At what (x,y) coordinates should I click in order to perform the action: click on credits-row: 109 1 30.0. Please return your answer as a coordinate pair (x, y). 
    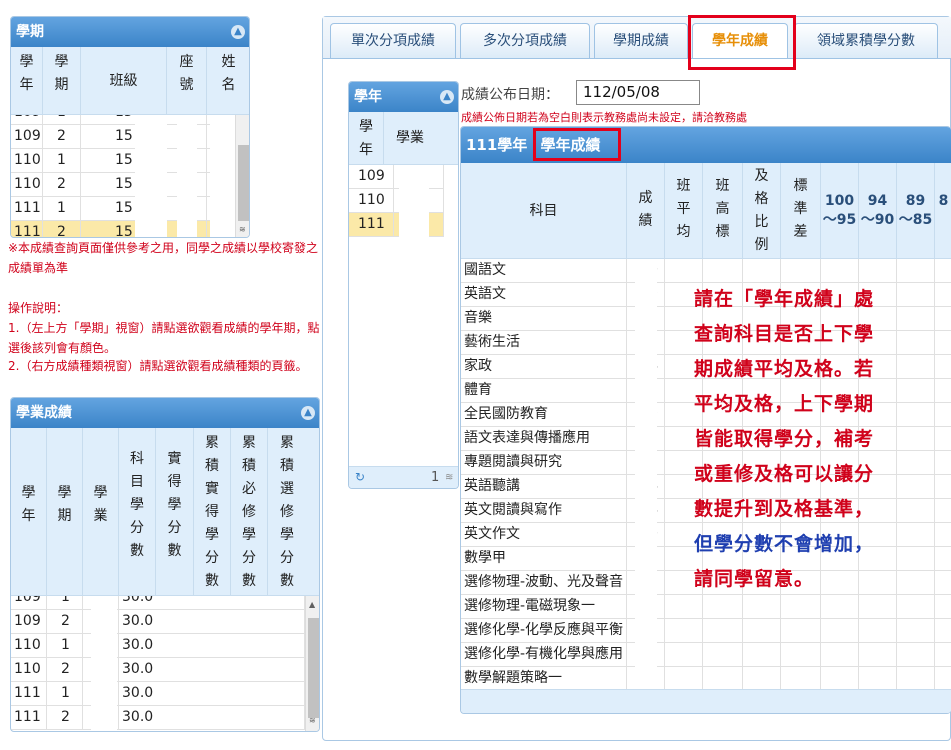
    Looking at the image, I should click on (158, 603).